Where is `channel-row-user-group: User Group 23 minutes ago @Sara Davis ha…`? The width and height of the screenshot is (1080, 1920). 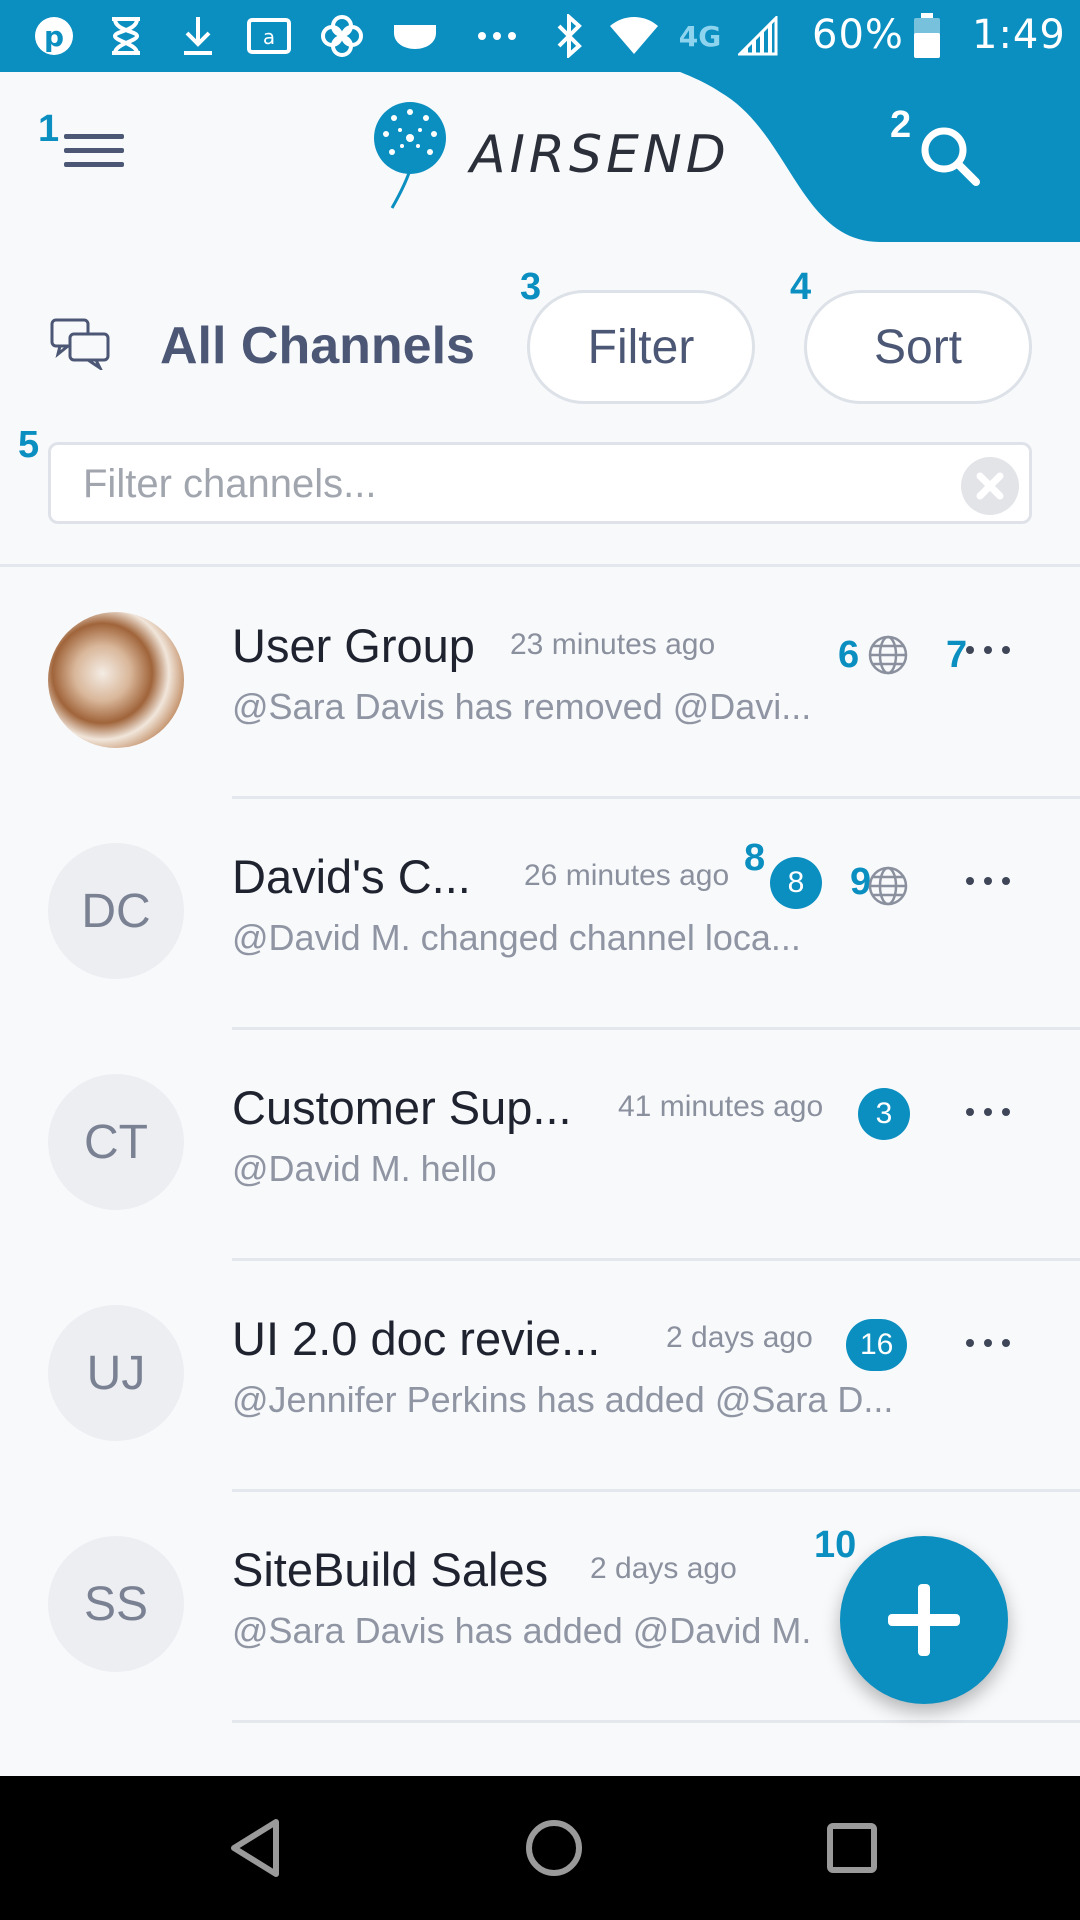
channel-row-user-group: User Group 23 minutes ago @Sara Davis ha… is located at coordinates (540, 683).